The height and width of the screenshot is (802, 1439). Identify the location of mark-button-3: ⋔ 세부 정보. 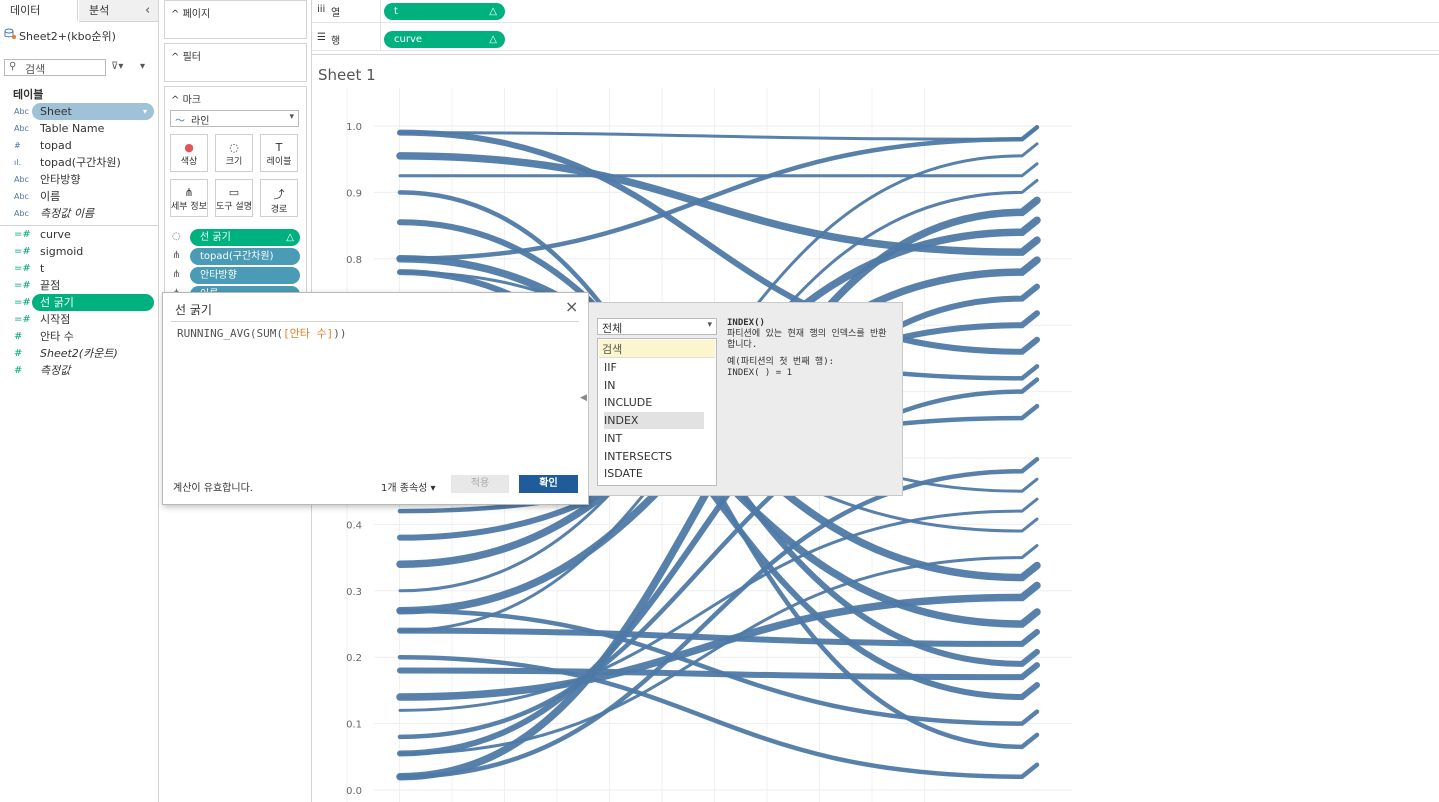
(189, 198).